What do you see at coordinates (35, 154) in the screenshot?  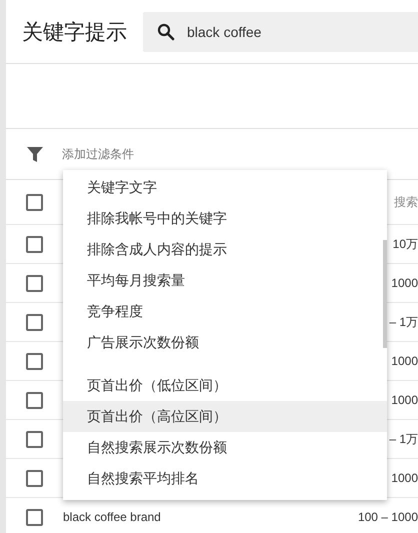 I see `filter-icon` at bounding box center [35, 154].